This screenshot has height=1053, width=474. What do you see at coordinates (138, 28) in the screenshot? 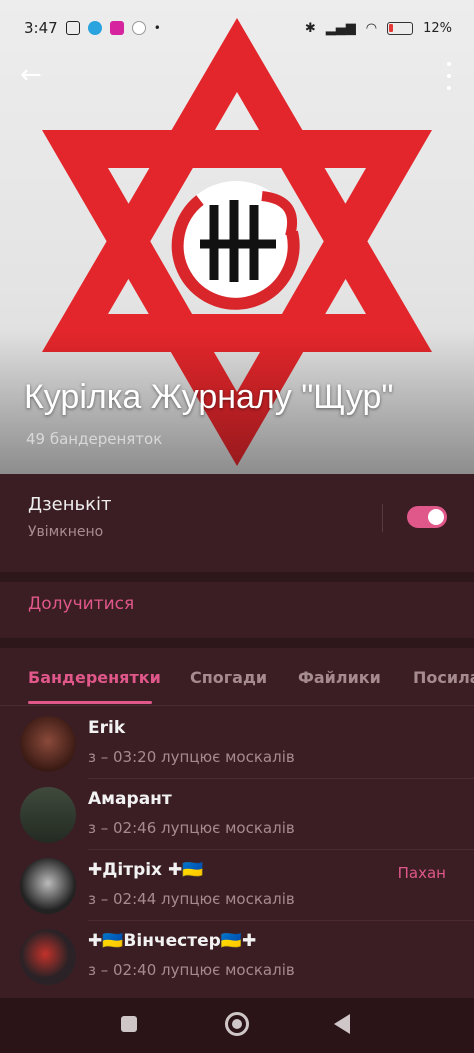
I see `google-icon` at bounding box center [138, 28].